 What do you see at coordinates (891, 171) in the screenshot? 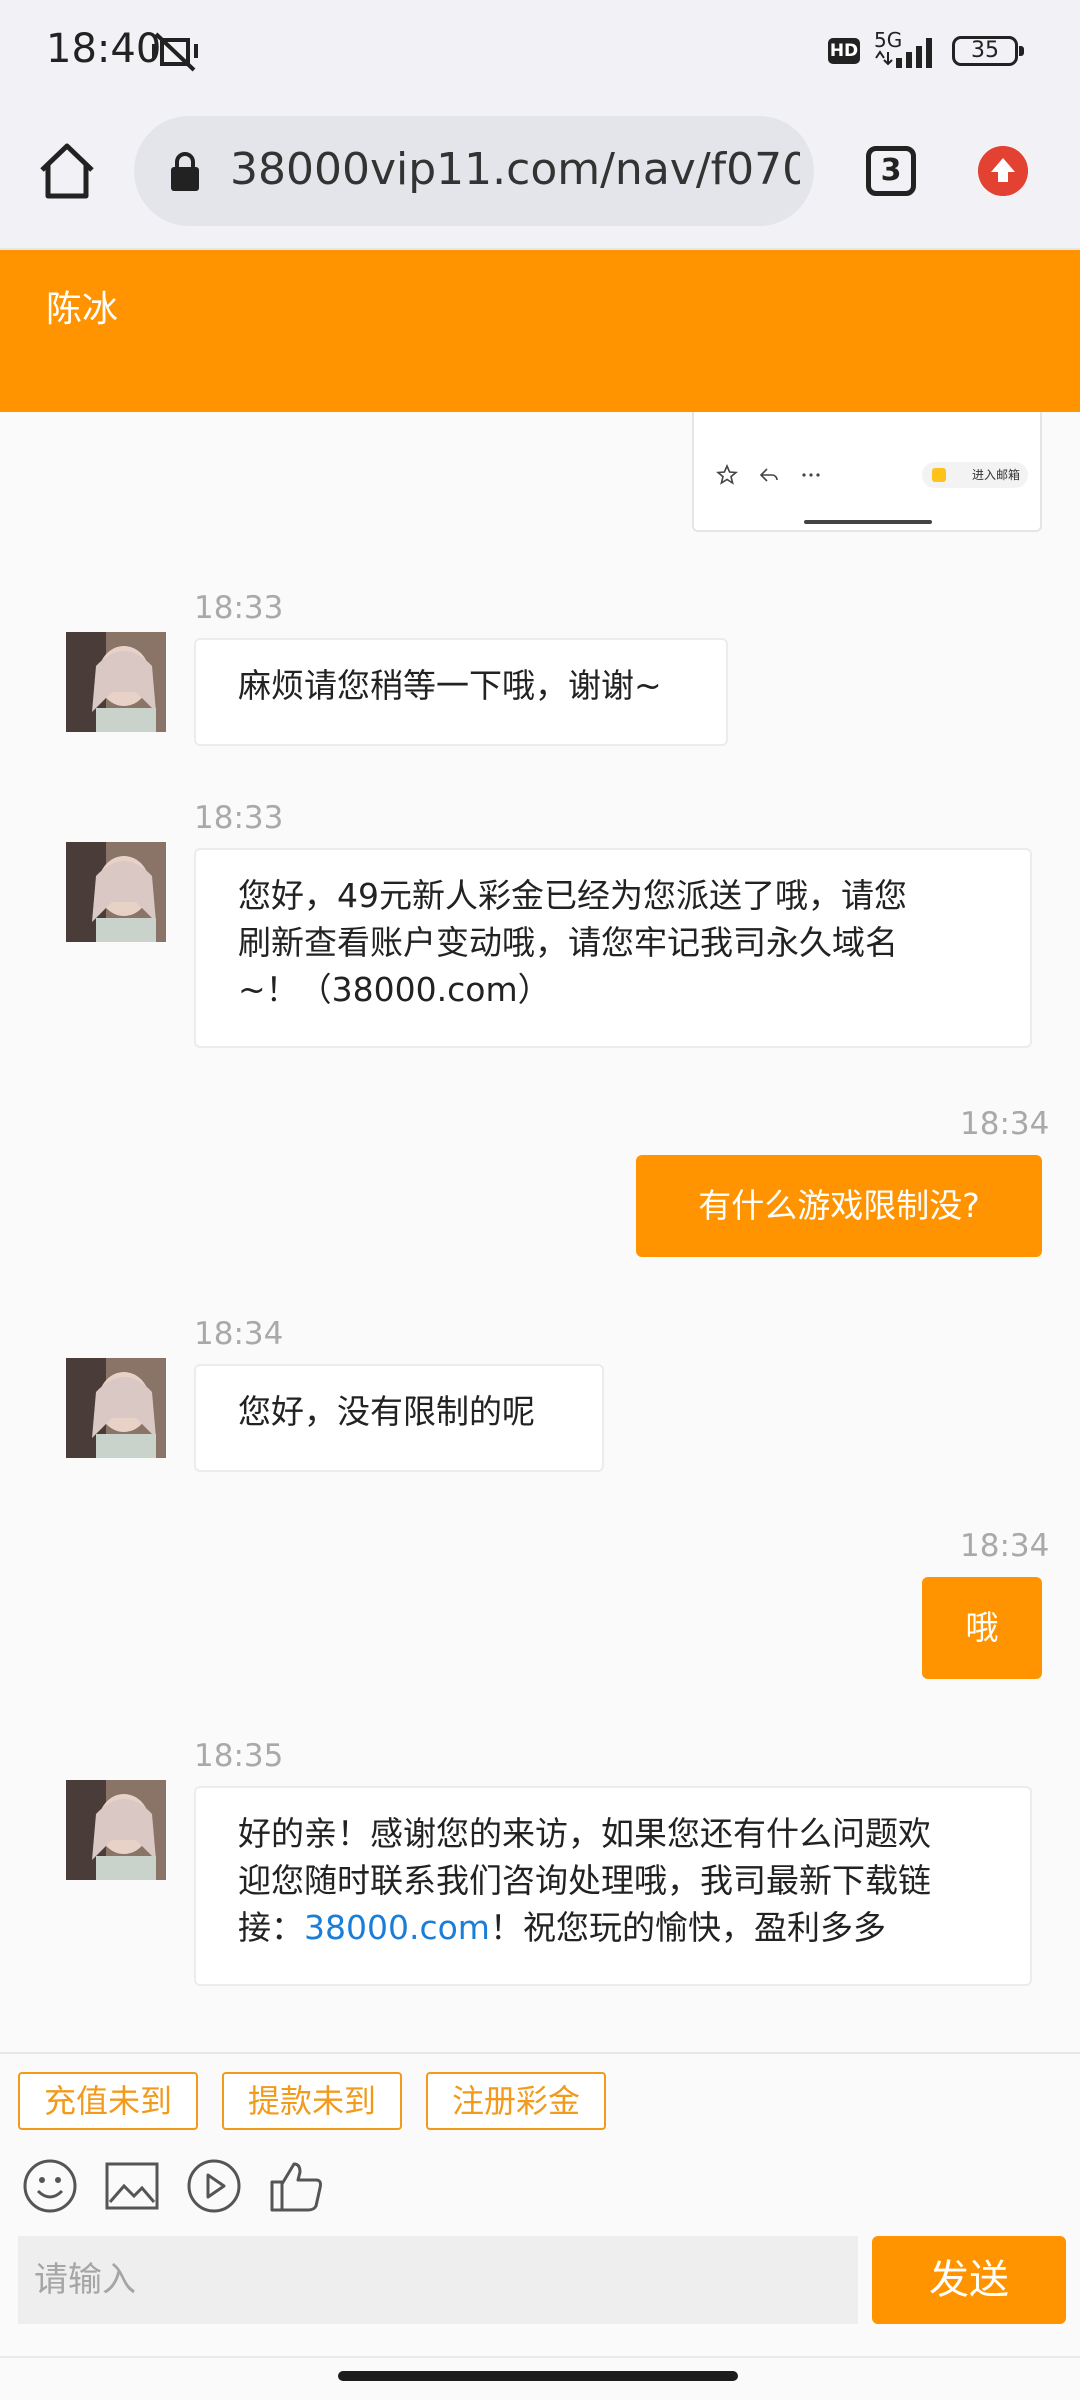
I see `tab-switcher-button: 3` at bounding box center [891, 171].